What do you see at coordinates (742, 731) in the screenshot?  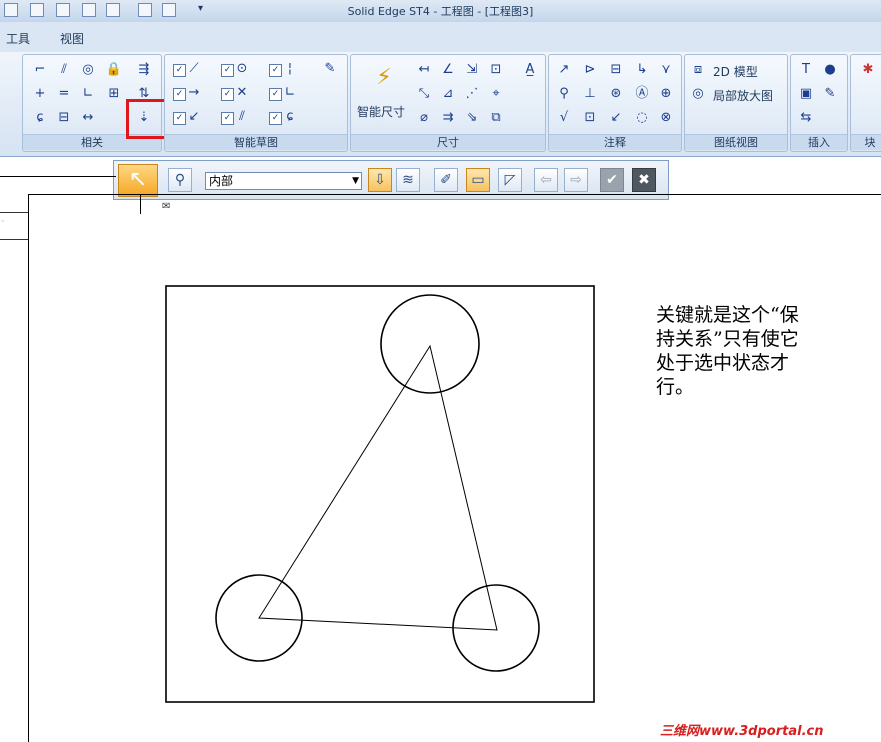 I see `watermark: 三维网www.3dportal.cn` at bounding box center [742, 731].